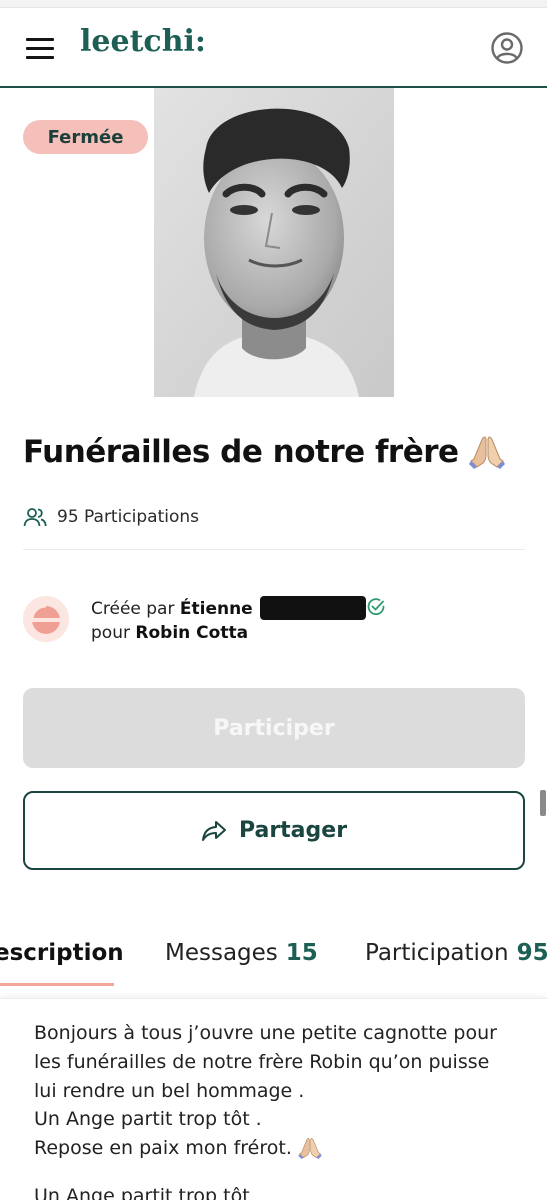 Image resolution: width=547 pixels, height=1200 pixels. What do you see at coordinates (241, 452) in the screenshot?
I see `campaign-title-text: Funérailles de notre frère` at bounding box center [241, 452].